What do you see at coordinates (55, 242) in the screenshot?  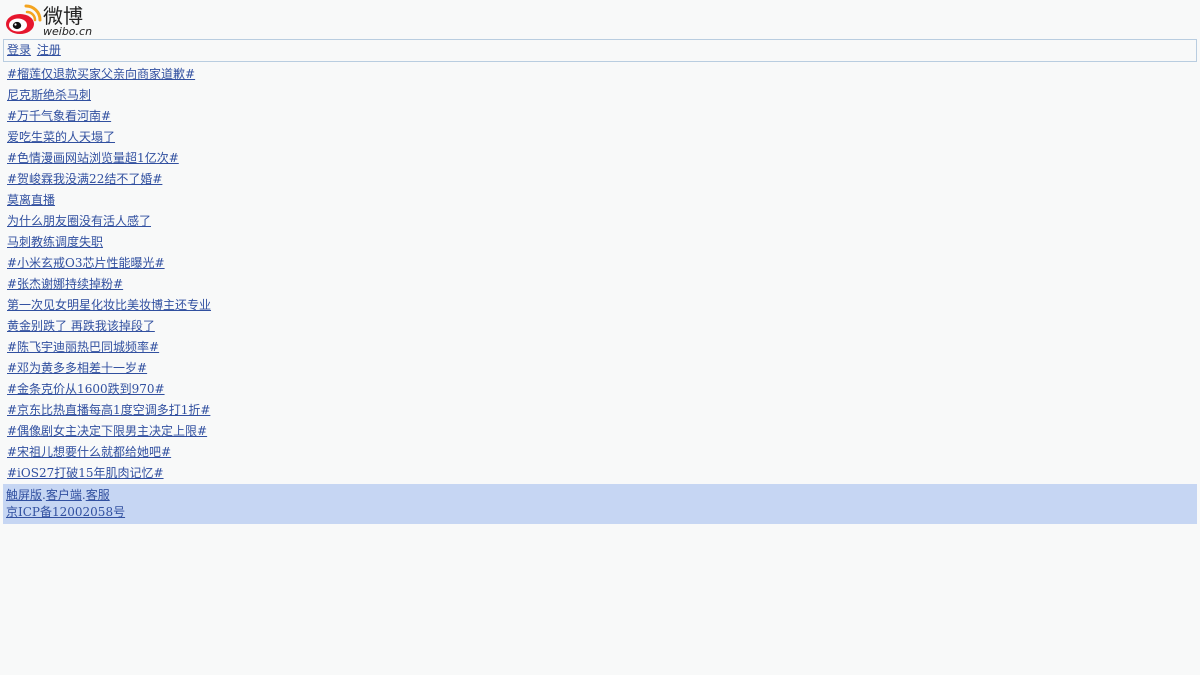 I see `topic-link: 马刺教练调度失职` at bounding box center [55, 242].